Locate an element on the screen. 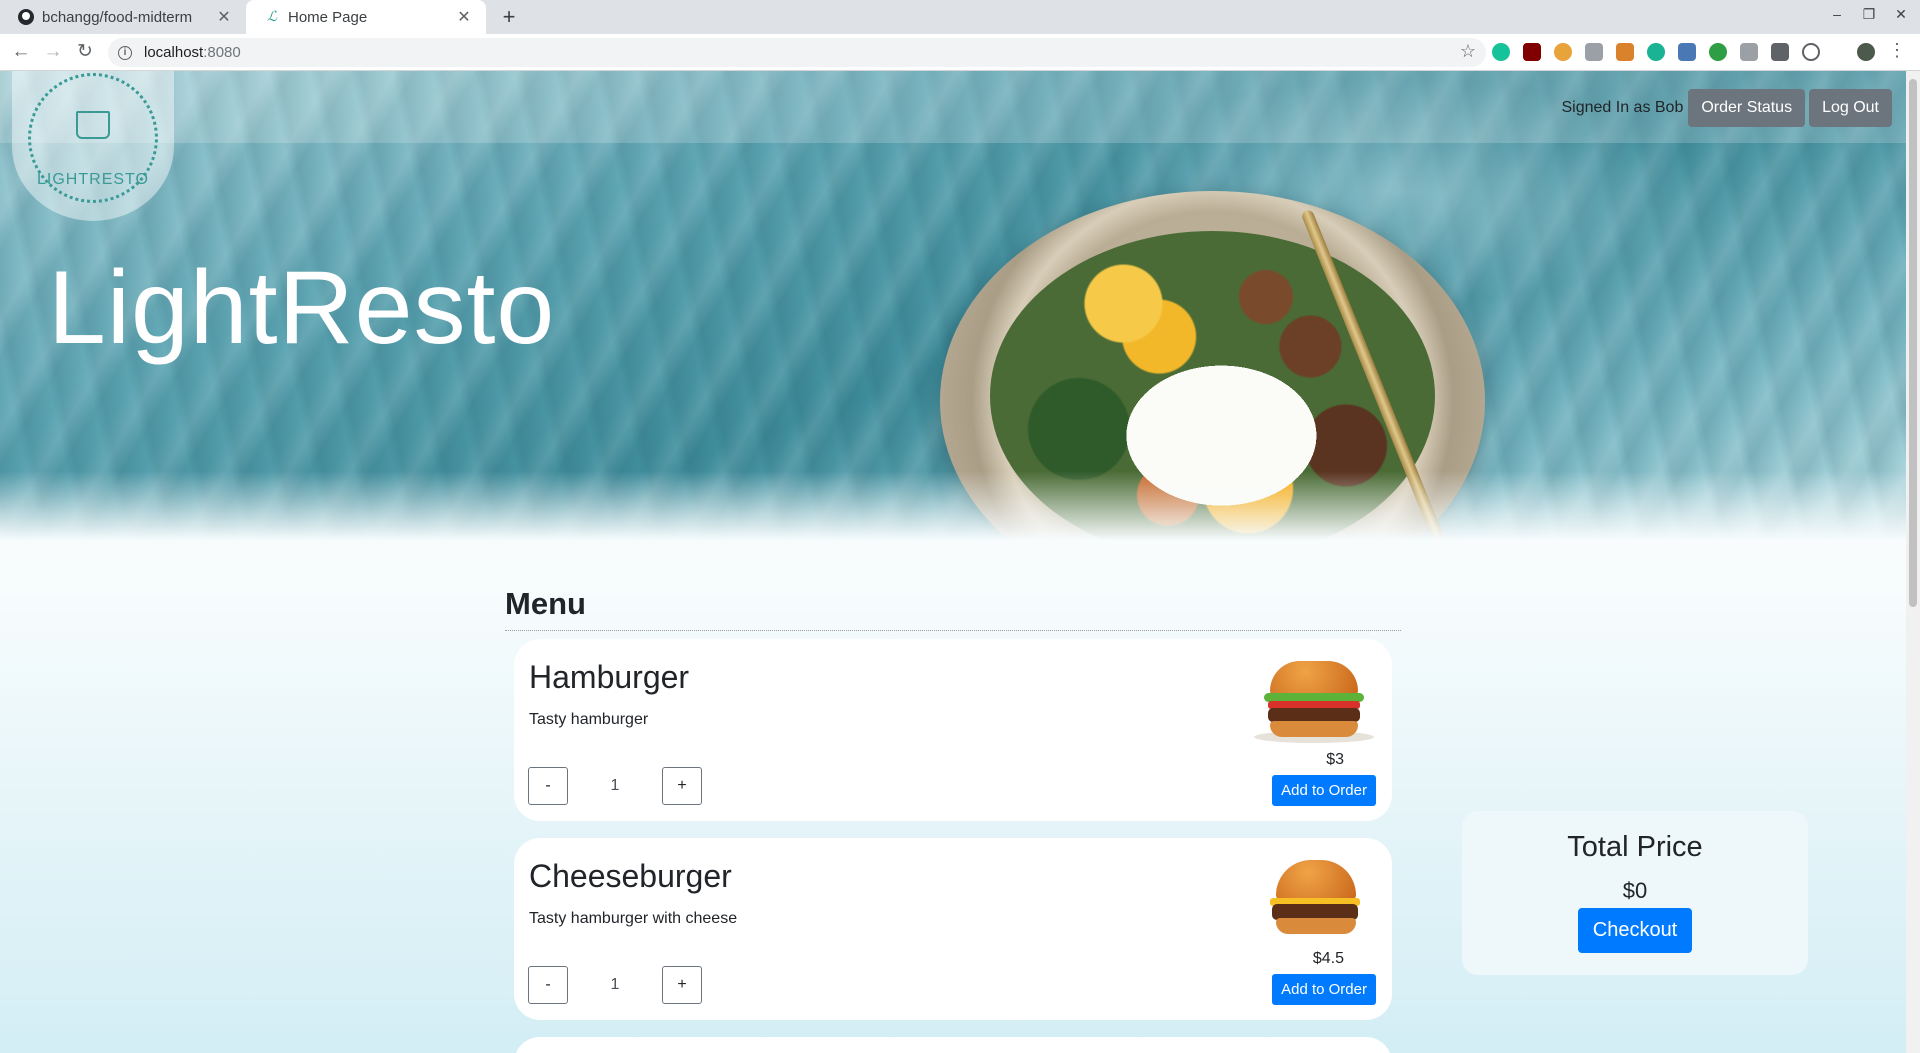 Image resolution: width=1920 pixels, height=1053 pixels. item-price: $4.5 is located at coordinates (1328, 958).